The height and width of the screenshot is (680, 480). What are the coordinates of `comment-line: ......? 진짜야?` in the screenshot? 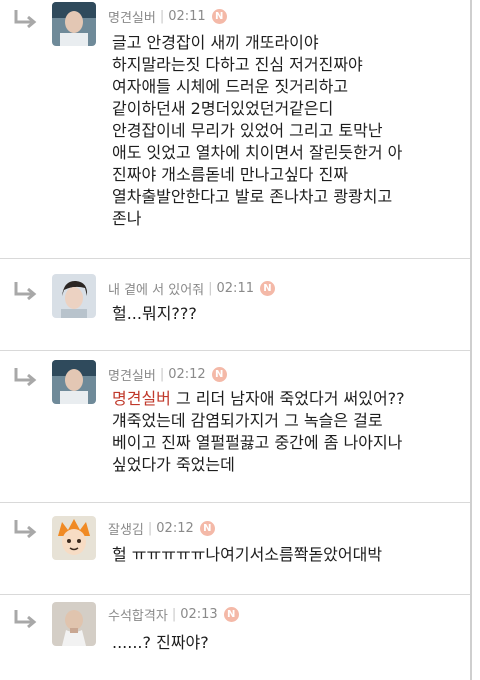 It's located at (160, 642).